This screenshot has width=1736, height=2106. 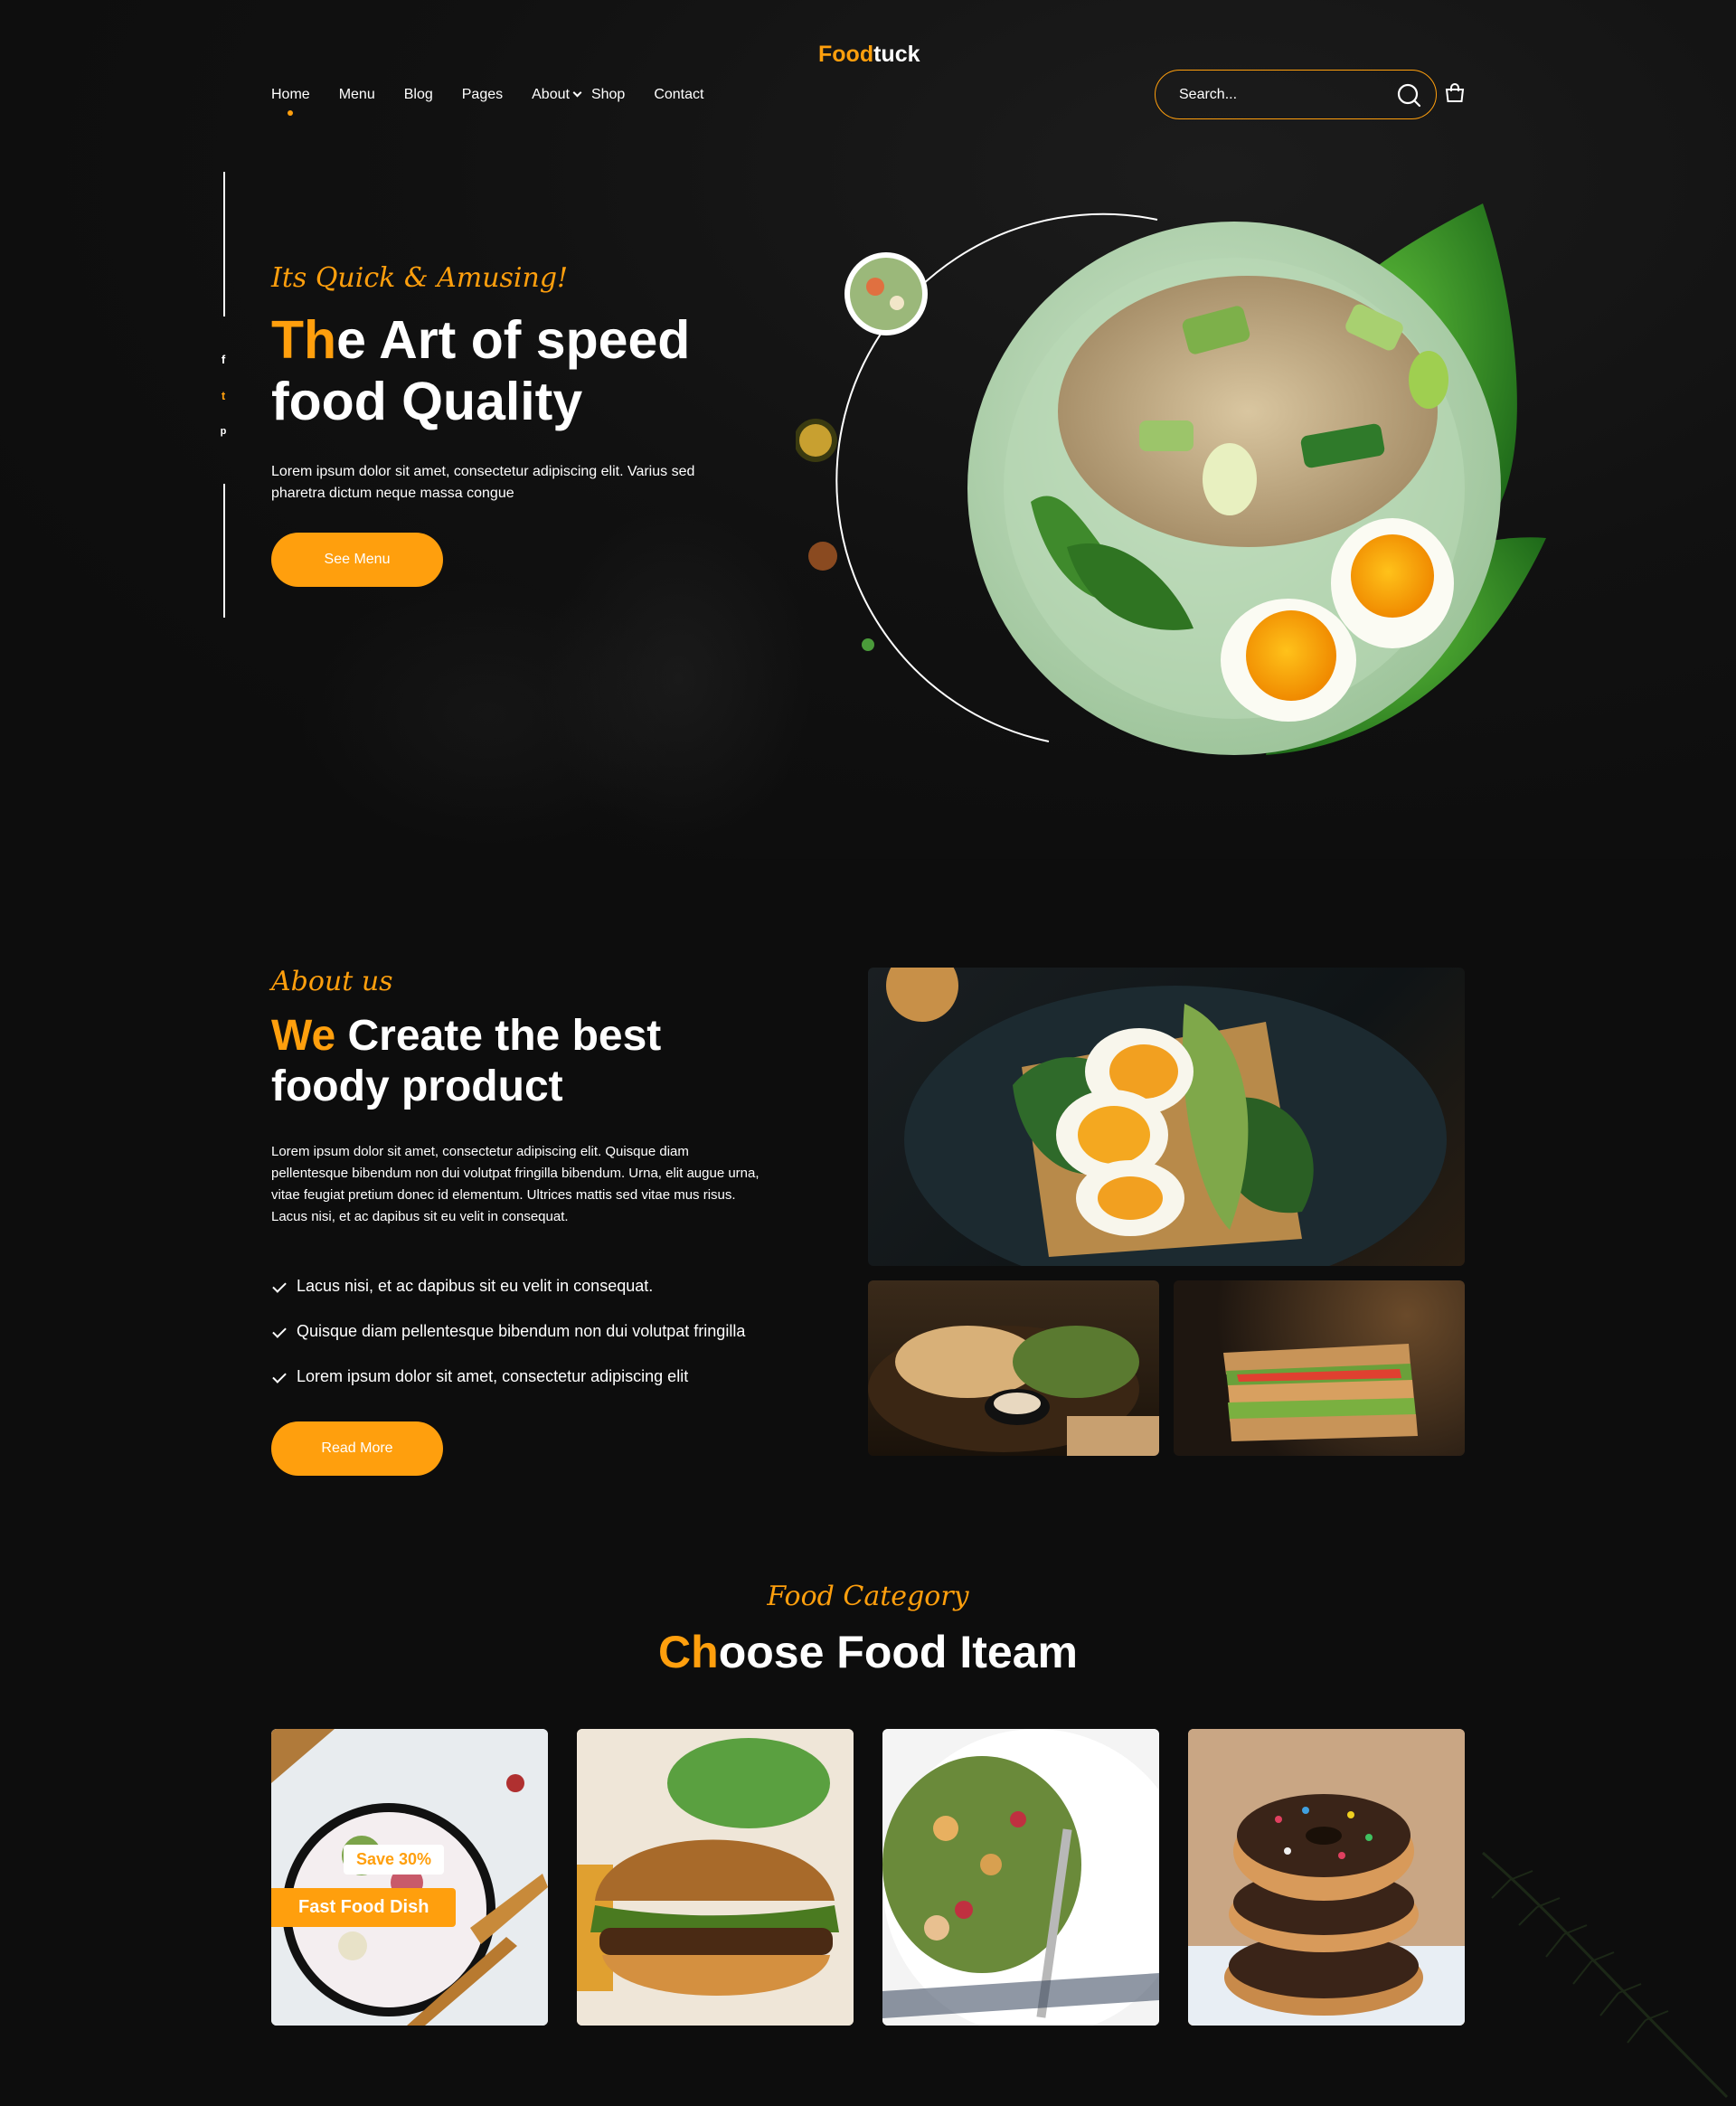 I want to click on about-title-highlight: We, so click(x=303, y=1036).